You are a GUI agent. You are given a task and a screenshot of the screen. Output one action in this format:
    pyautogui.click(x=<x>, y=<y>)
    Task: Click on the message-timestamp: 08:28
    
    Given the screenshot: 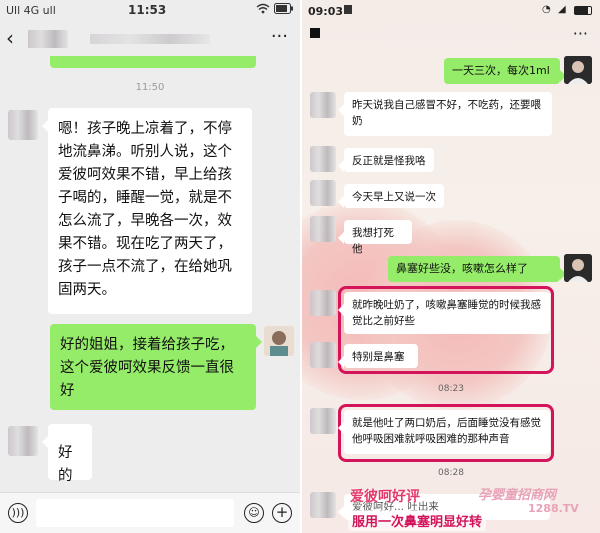 What is the action you would take?
    pyautogui.click(x=451, y=473)
    